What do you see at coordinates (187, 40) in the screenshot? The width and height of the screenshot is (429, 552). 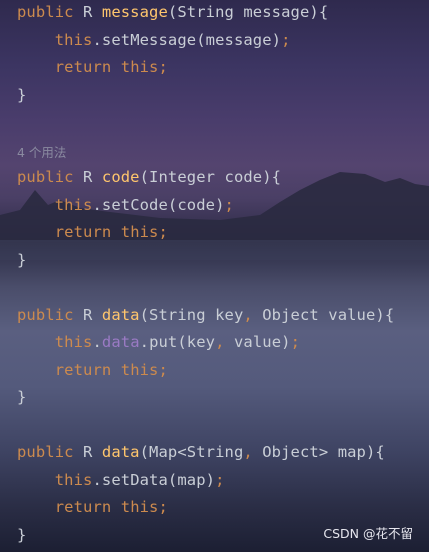 I see `code-token: .setMessage(message)` at bounding box center [187, 40].